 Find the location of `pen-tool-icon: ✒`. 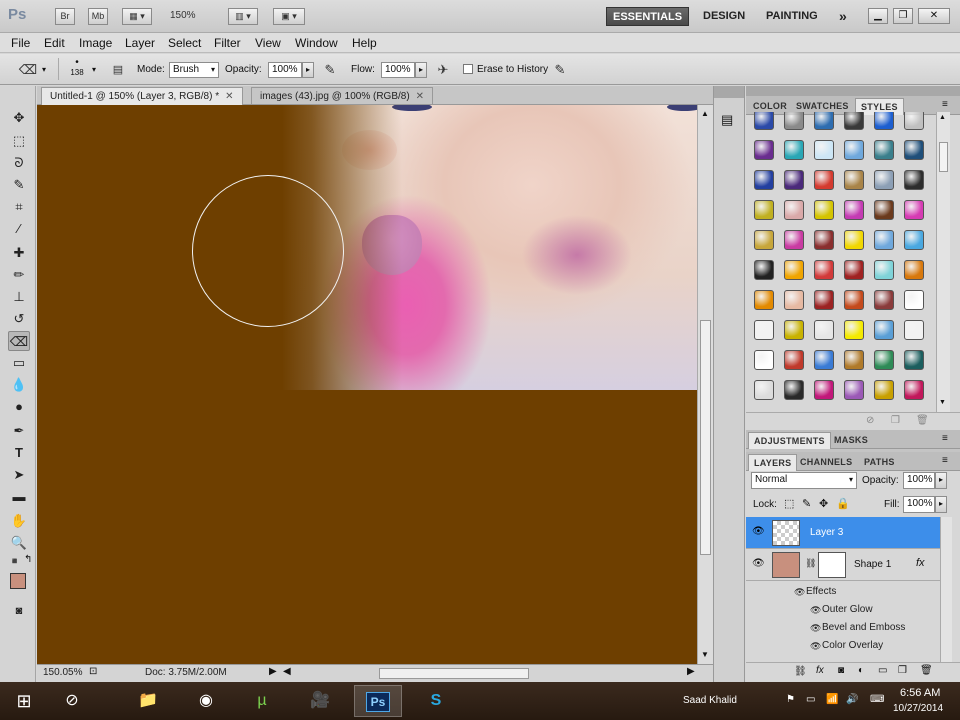

pen-tool-icon: ✒ is located at coordinates (19, 431).